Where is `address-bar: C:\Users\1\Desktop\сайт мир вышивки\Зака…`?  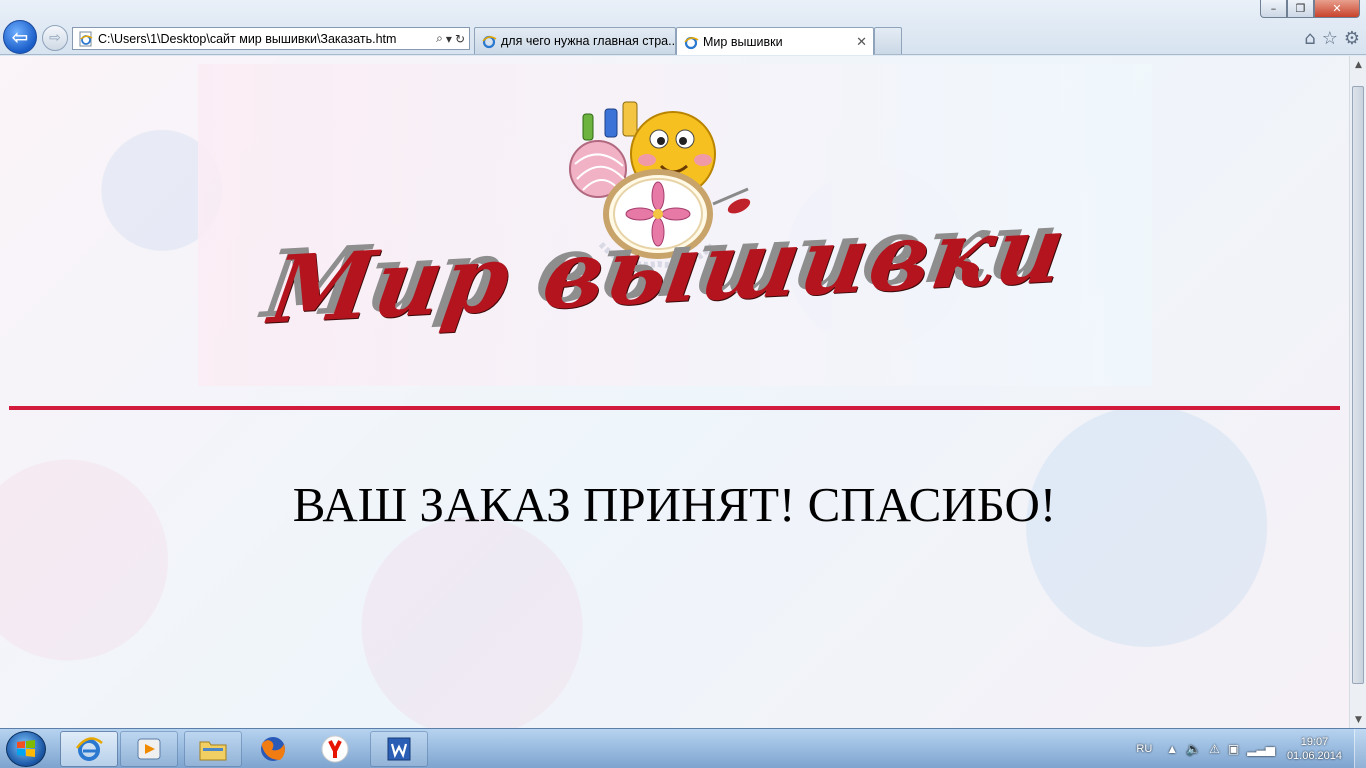
address-bar: C:\Users\1\Desktop\сайт мир вышивки\Зака… is located at coordinates (271, 38).